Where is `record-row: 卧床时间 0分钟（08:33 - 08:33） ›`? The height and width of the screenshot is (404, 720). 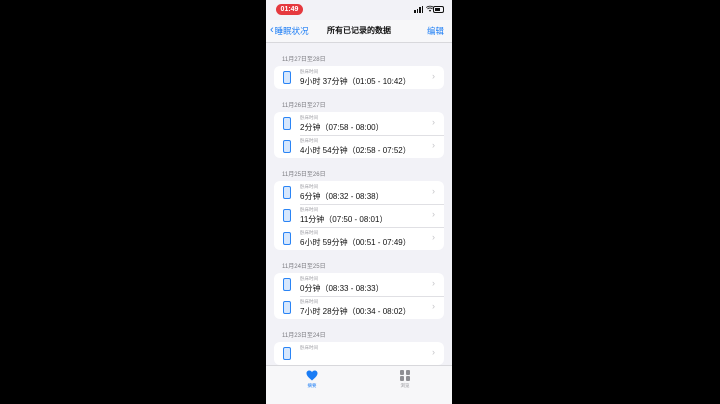
record-row: 卧床时间 0分钟（08:33 - 08:33） › is located at coordinates (359, 284).